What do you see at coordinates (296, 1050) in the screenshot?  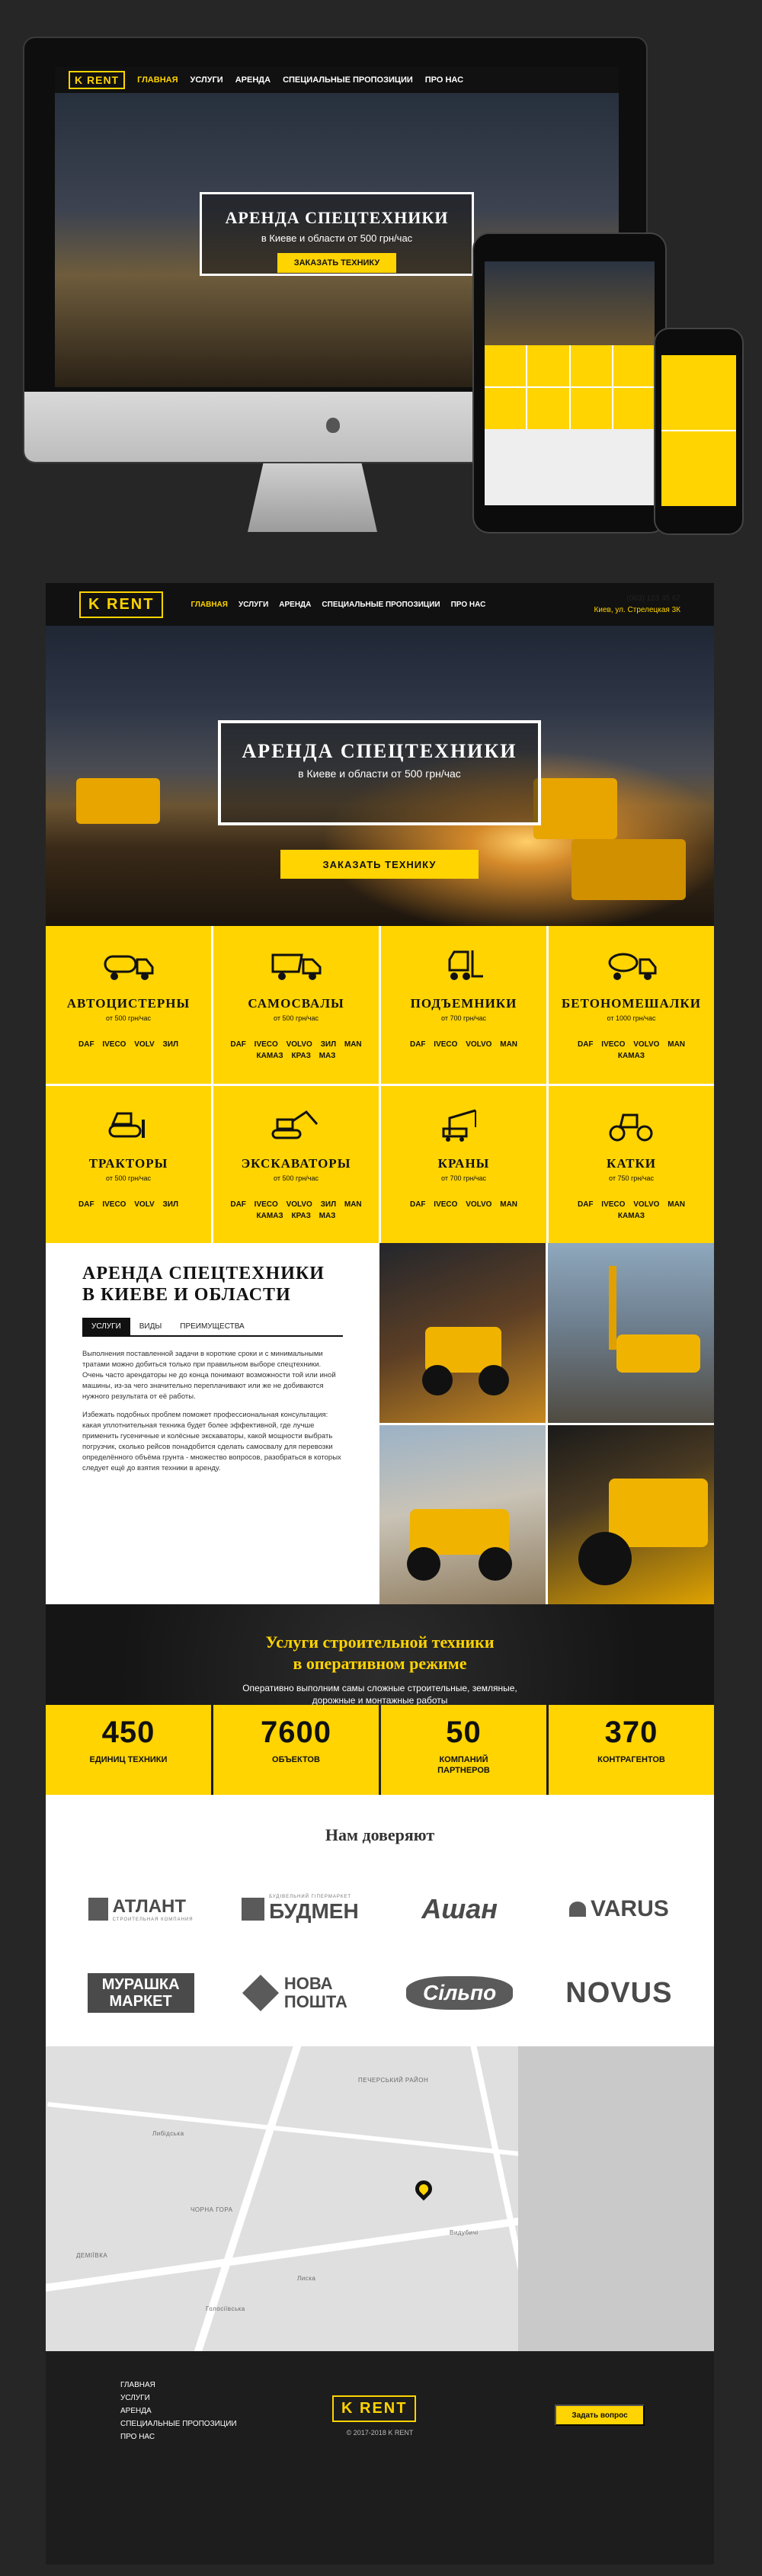 I see `category-brands: DAF IVECO VOLVO ЗИЛ MAN КАМАЗ КРАЗ МАЗ` at bounding box center [296, 1050].